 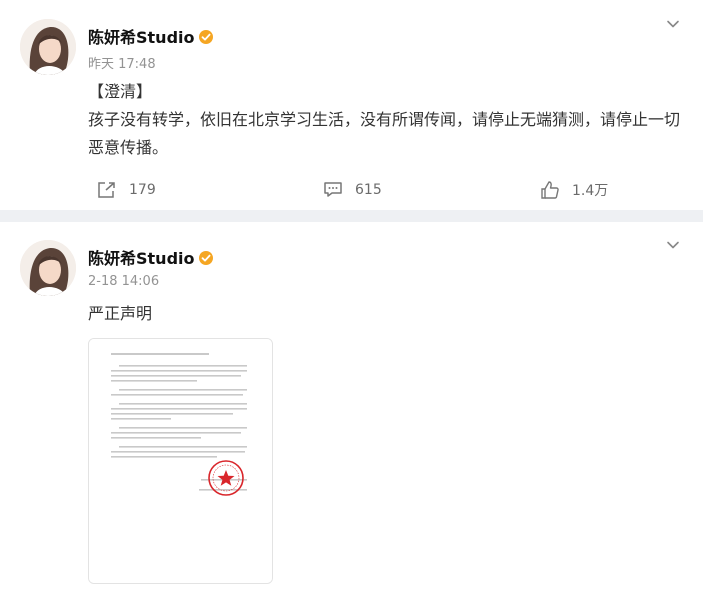 I want to click on comment-button: 615, so click(x=352, y=190).